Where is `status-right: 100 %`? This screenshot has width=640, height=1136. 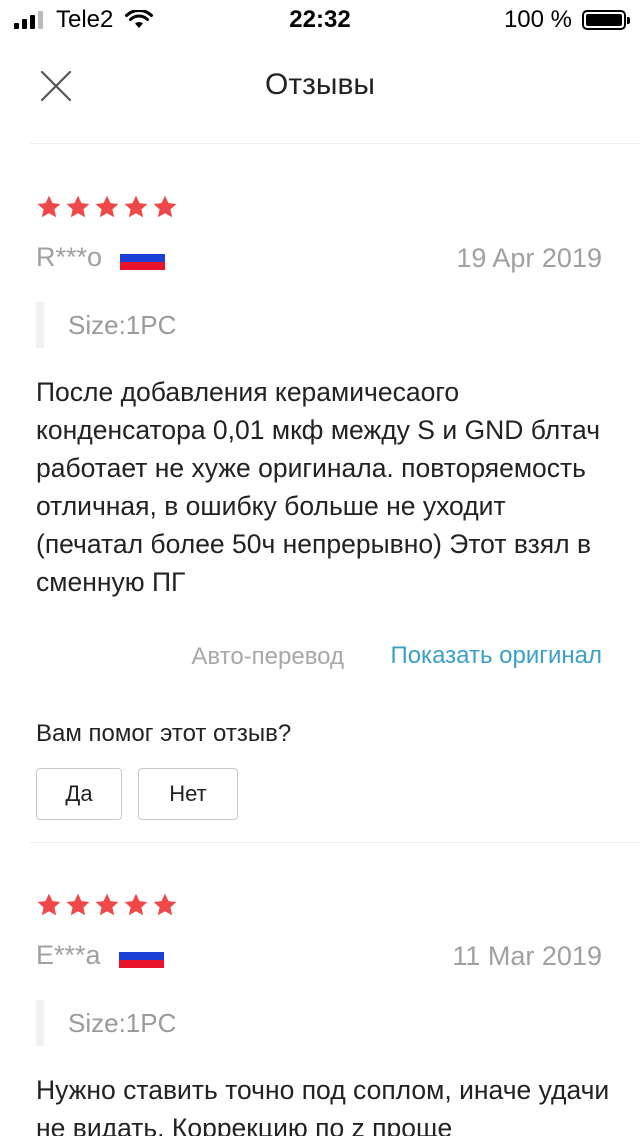 status-right: 100 % is located at coordinates (566, 20).